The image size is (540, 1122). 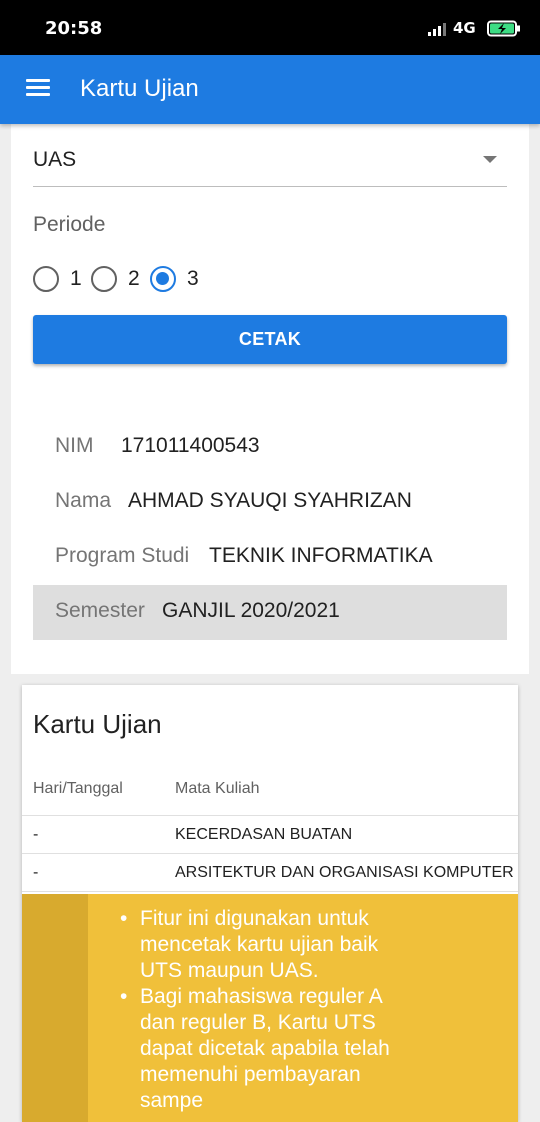 What do you see at coordinates (321, 555) in the screenshot?
I see `program-studi-value: TEKNIK INFORMATIKA` at bounding box center [321, 555].